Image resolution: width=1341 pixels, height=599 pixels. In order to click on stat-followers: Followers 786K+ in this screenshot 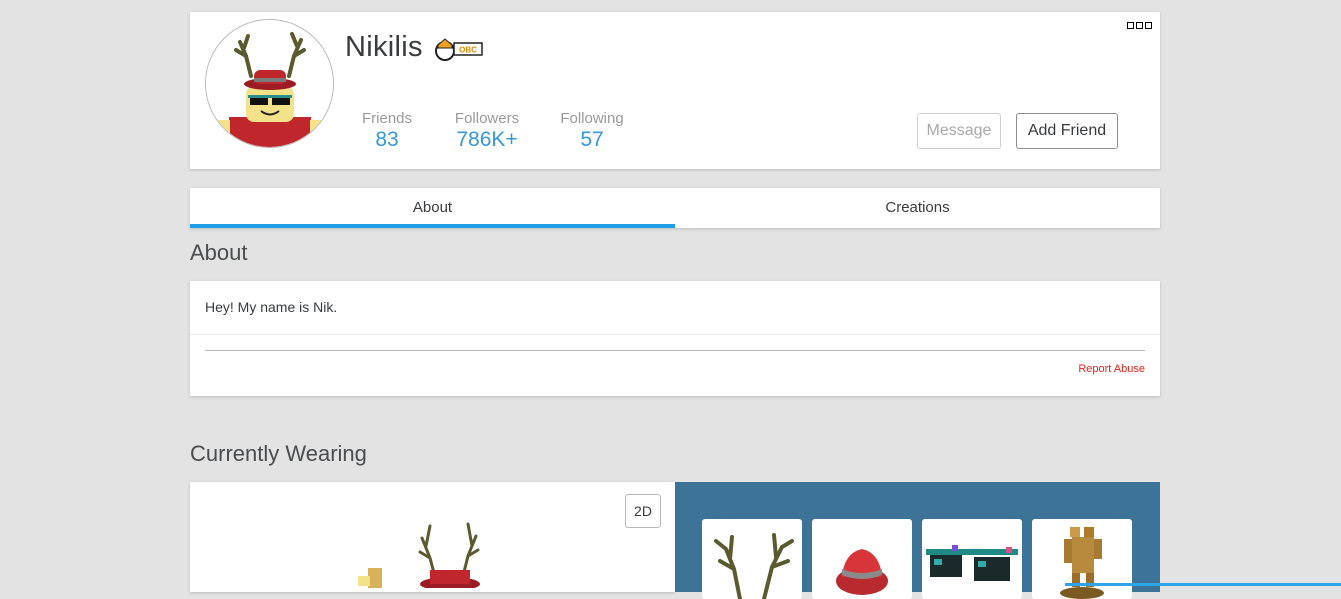, I will do `click(487, 131)`.